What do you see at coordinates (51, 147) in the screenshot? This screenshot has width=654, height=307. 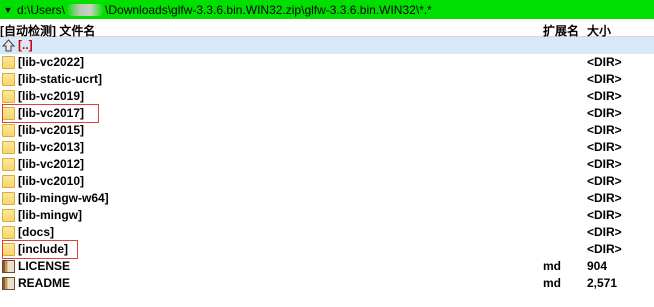 I see `file-name: [lib-vc2013]` at bounding box center [51, 147].